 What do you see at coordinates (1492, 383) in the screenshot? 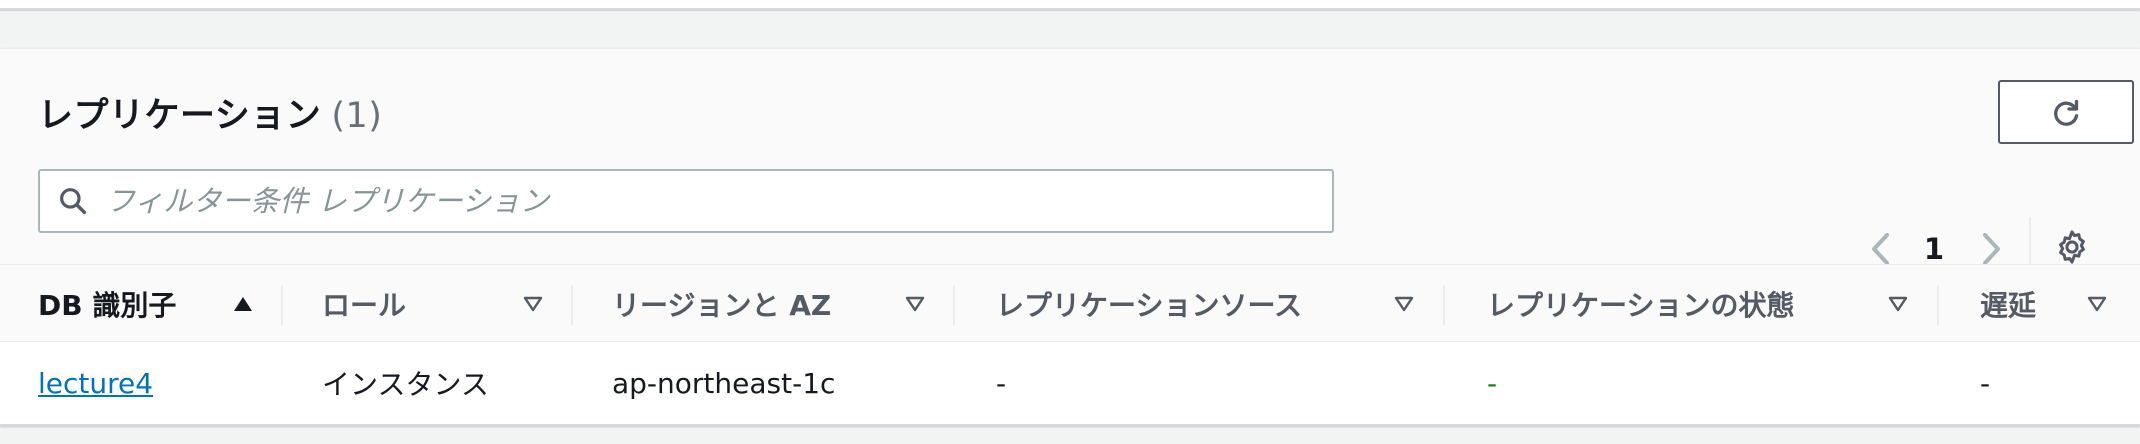
I see `replication-status-cell: -` at bounding box center [1492, 383].